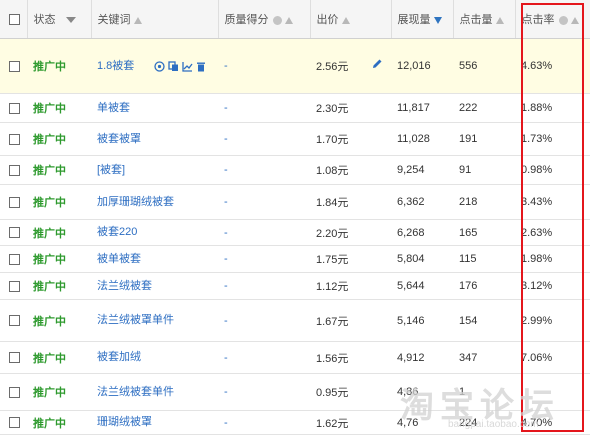 The image size is (590, 437). What do you see at coordinates (351, 19) in the screenshot?
I see `header-bid: 出价` at bounding box center [351, 19].